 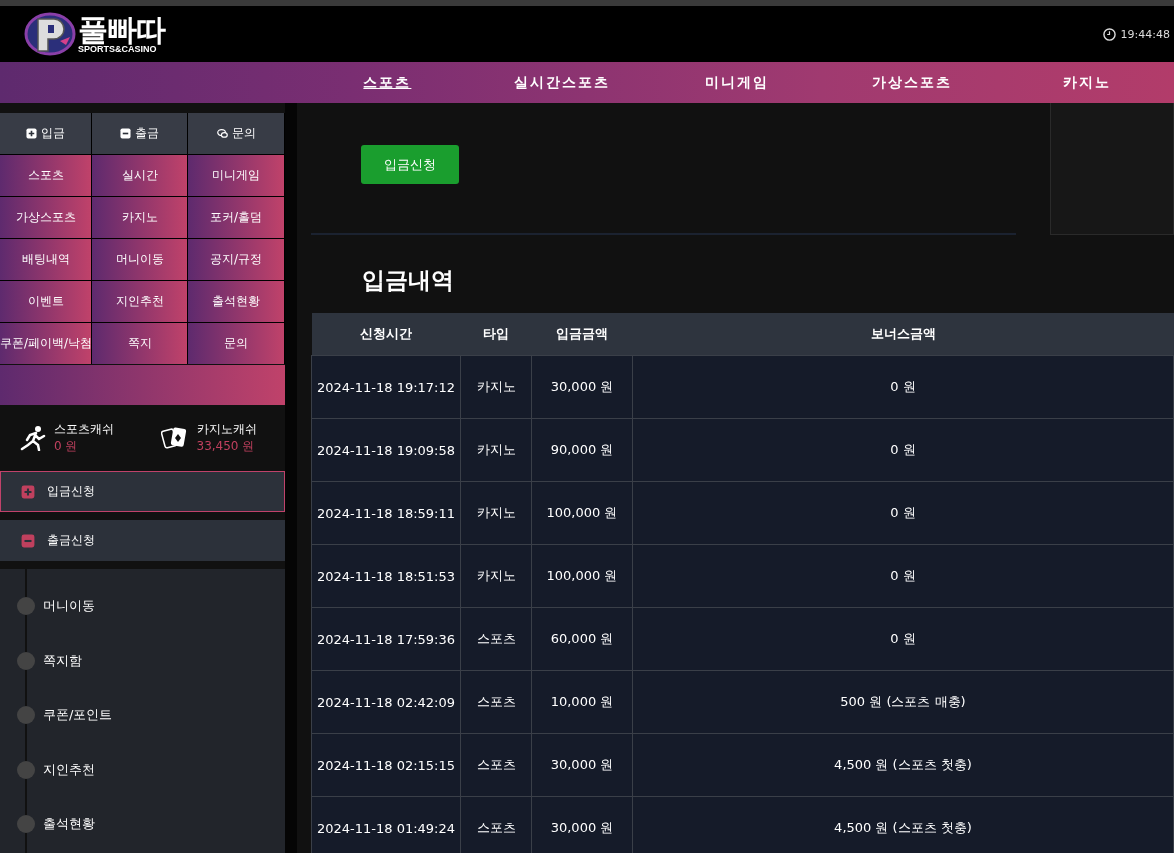 What do you see at coordinates (562, 82) in the screenshot?
I see `nav-link: 실시간스포츠` at bounding box center [562, 82].